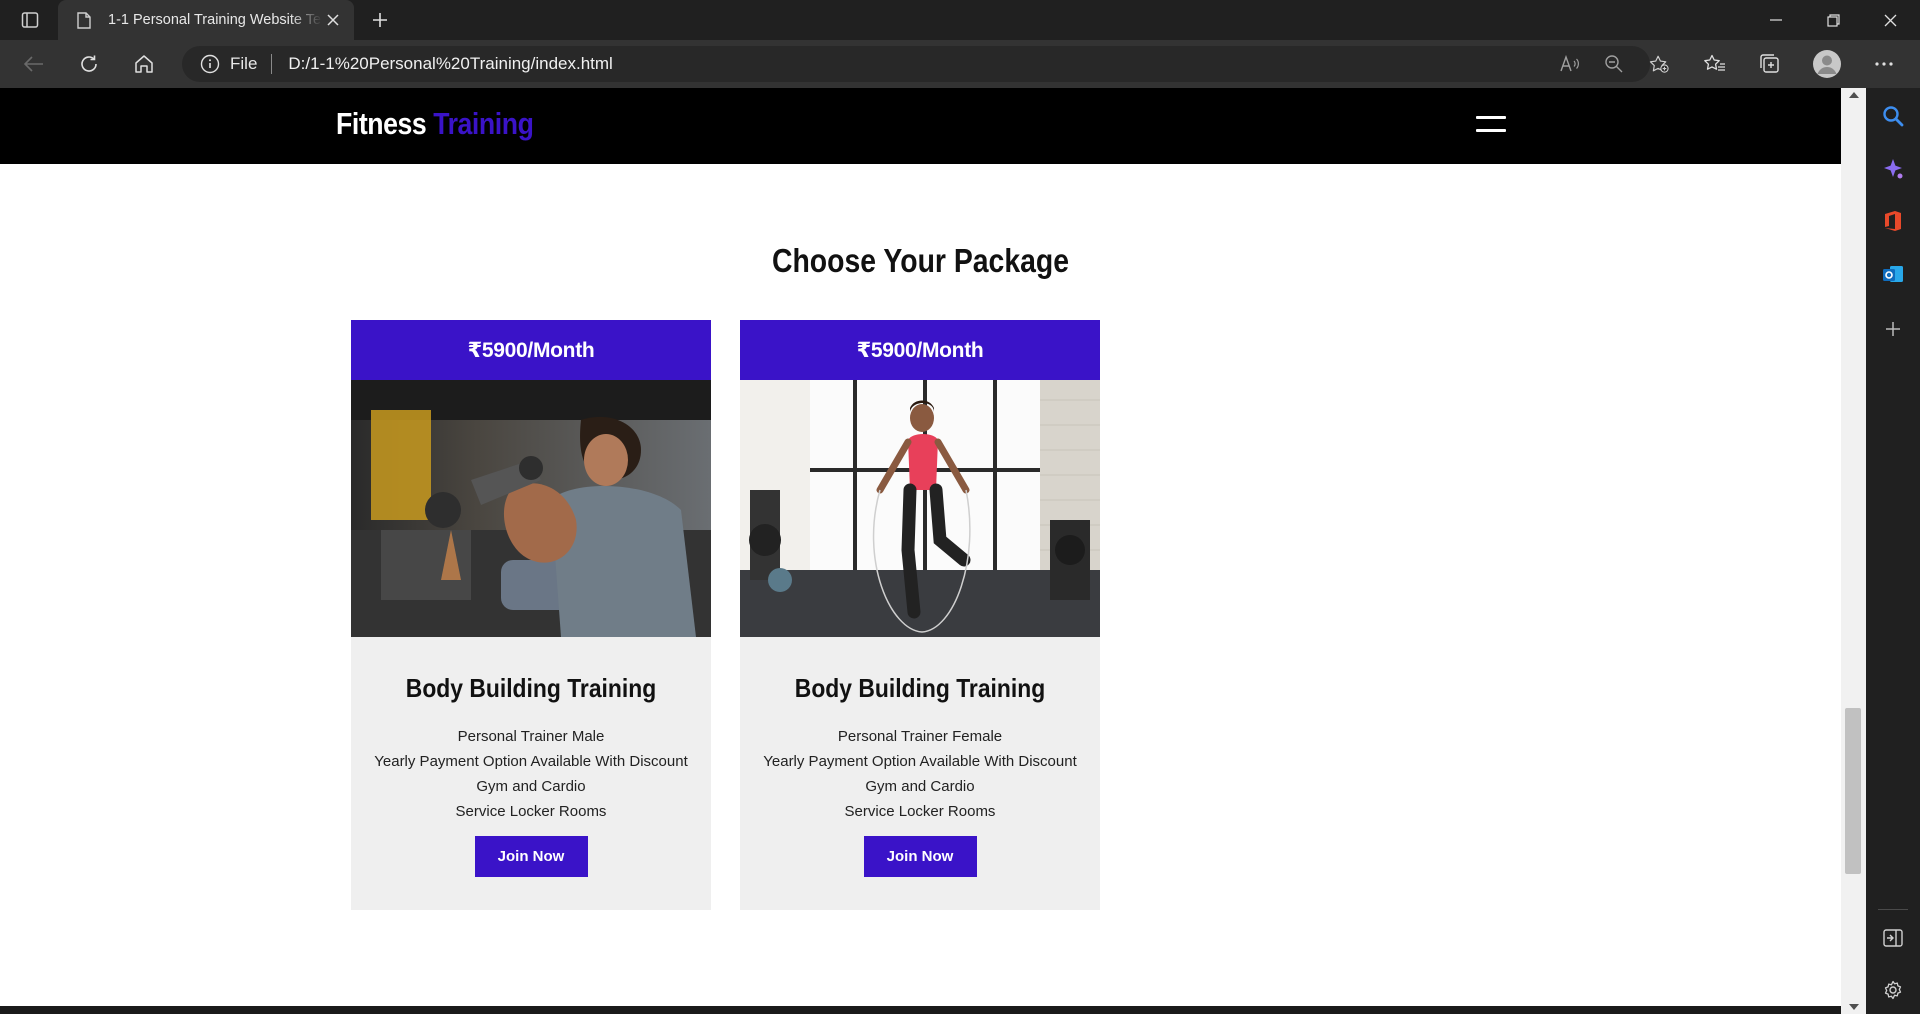 The image size is (1920, 1014). What do you see at coordinates (1614, 64) in the screenshot?
I see `zoom-out-icon` at bounding box center [1614, 64].